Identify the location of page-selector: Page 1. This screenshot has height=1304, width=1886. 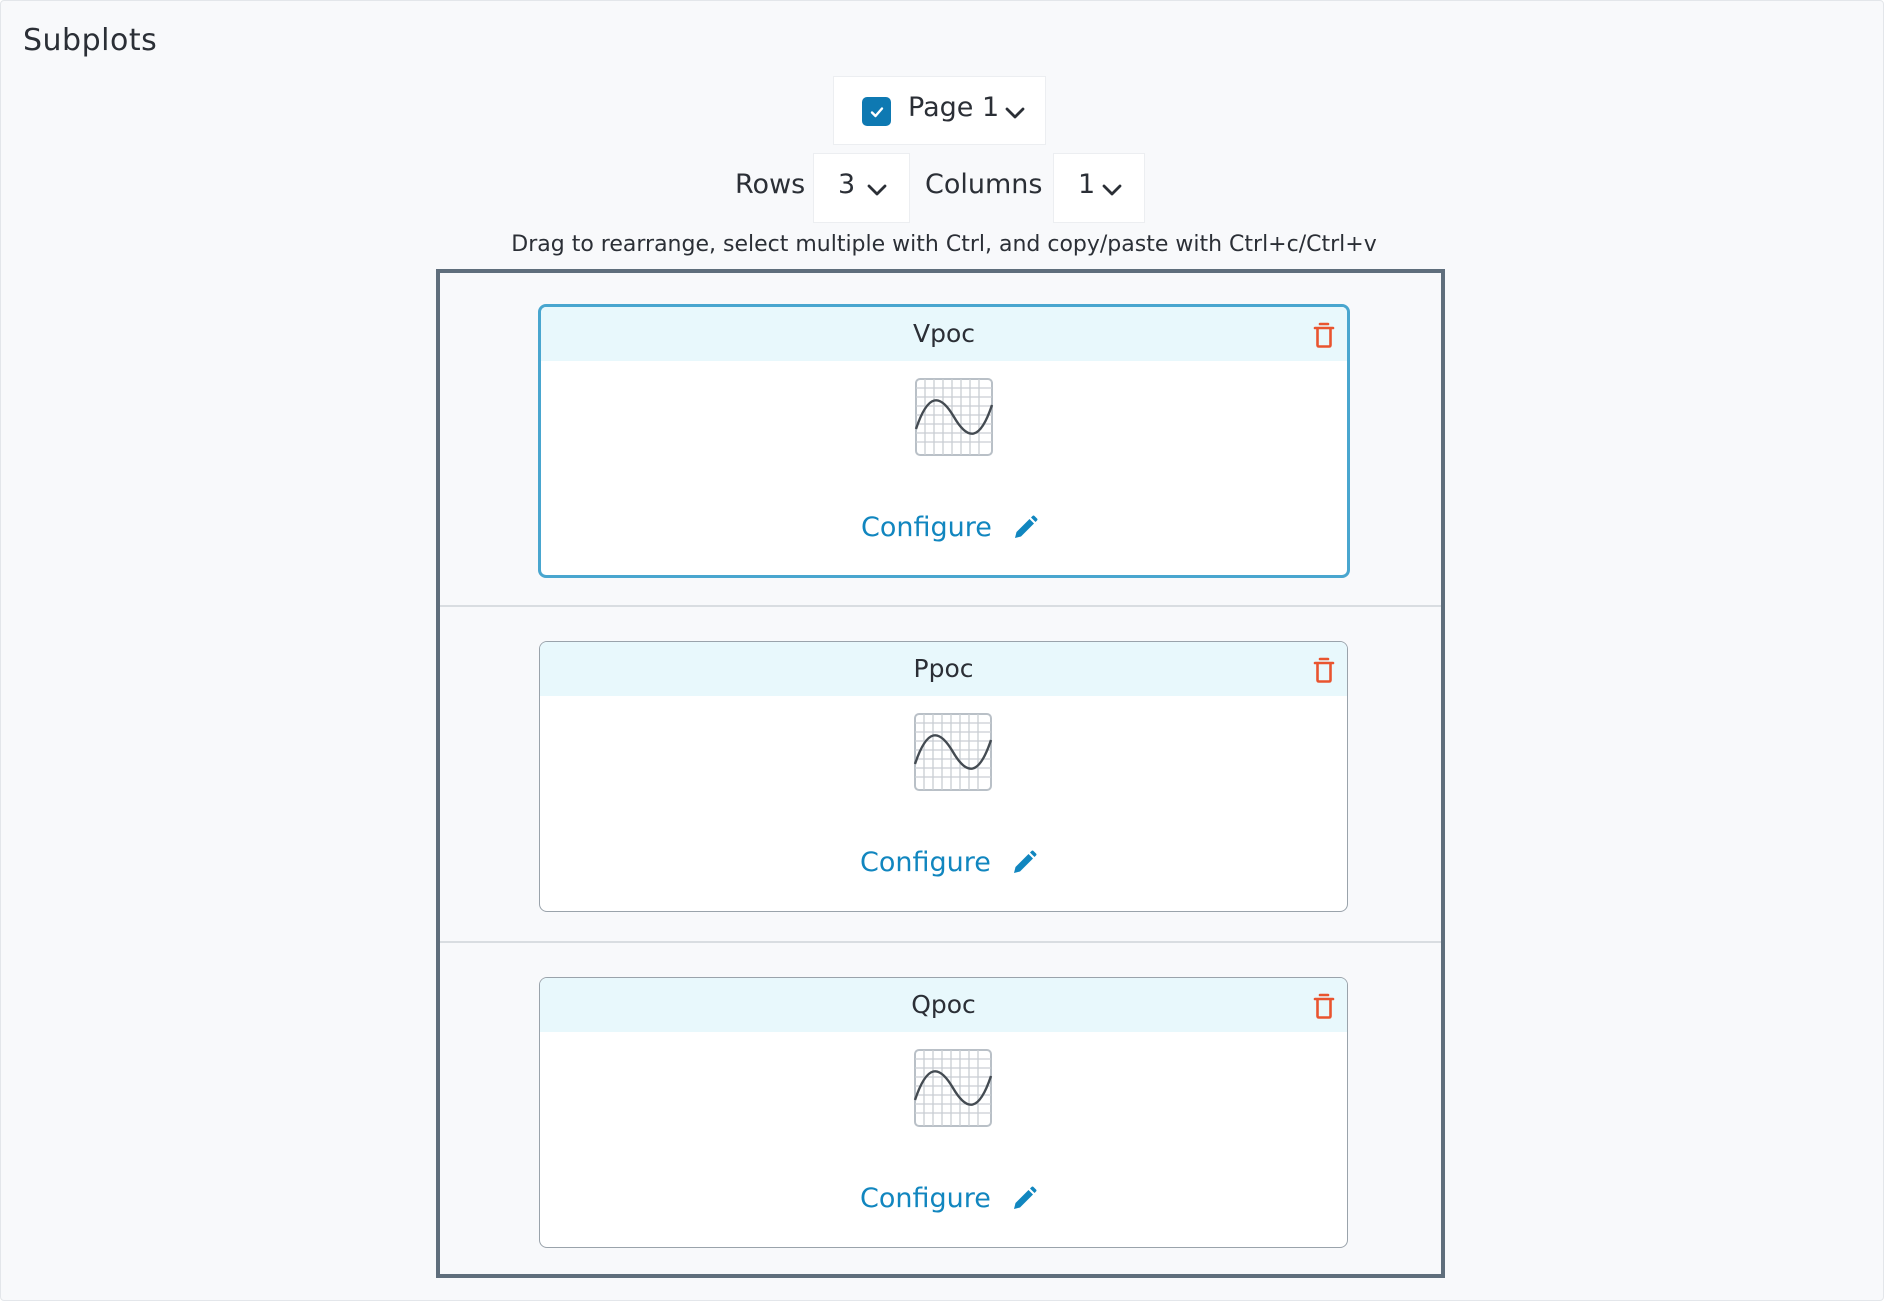
(939, 110).